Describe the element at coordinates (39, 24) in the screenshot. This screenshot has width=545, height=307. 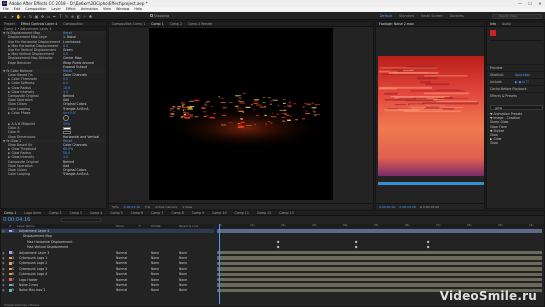
I see `tab-effect-controls-layer-4: Effect Controls Layer 4` at that location.